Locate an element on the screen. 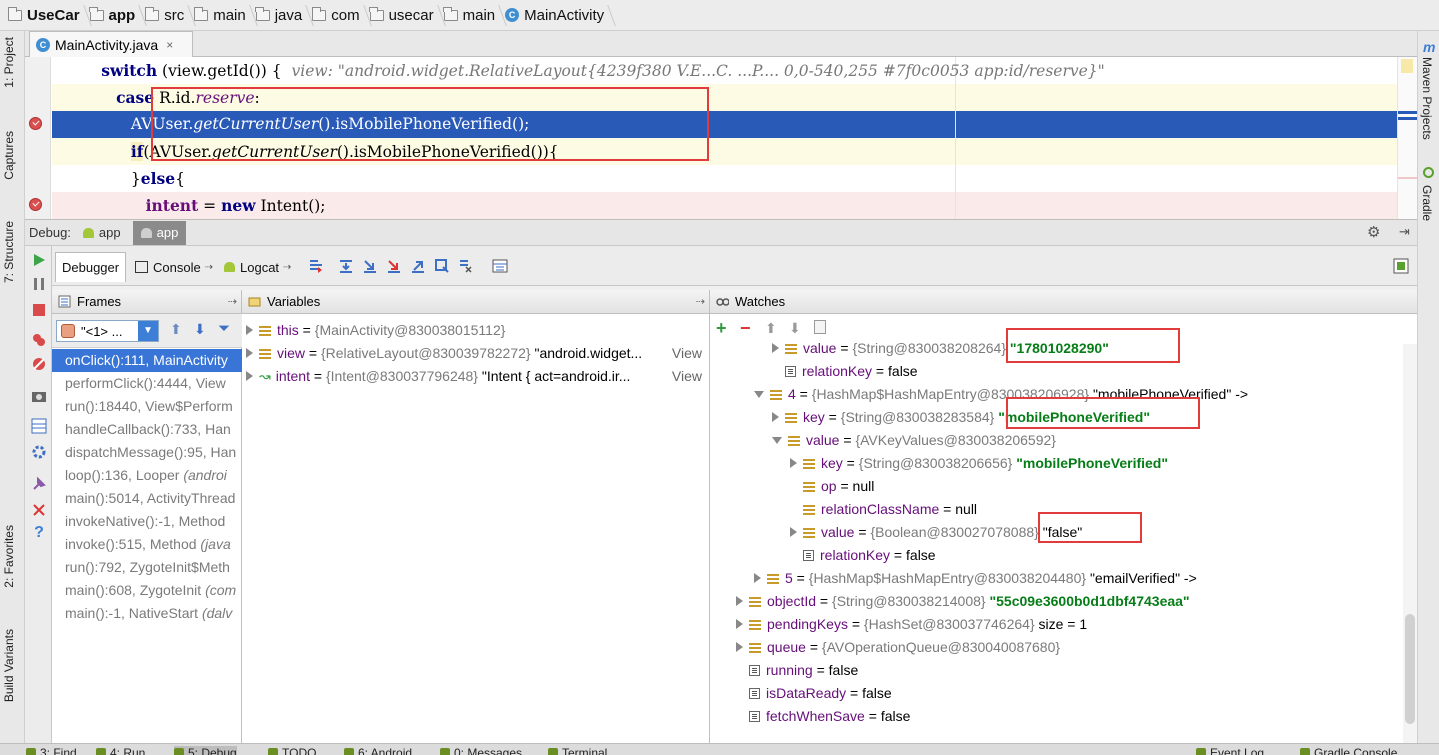  breadcrumb-item: src is located at coordinates (165, 15).